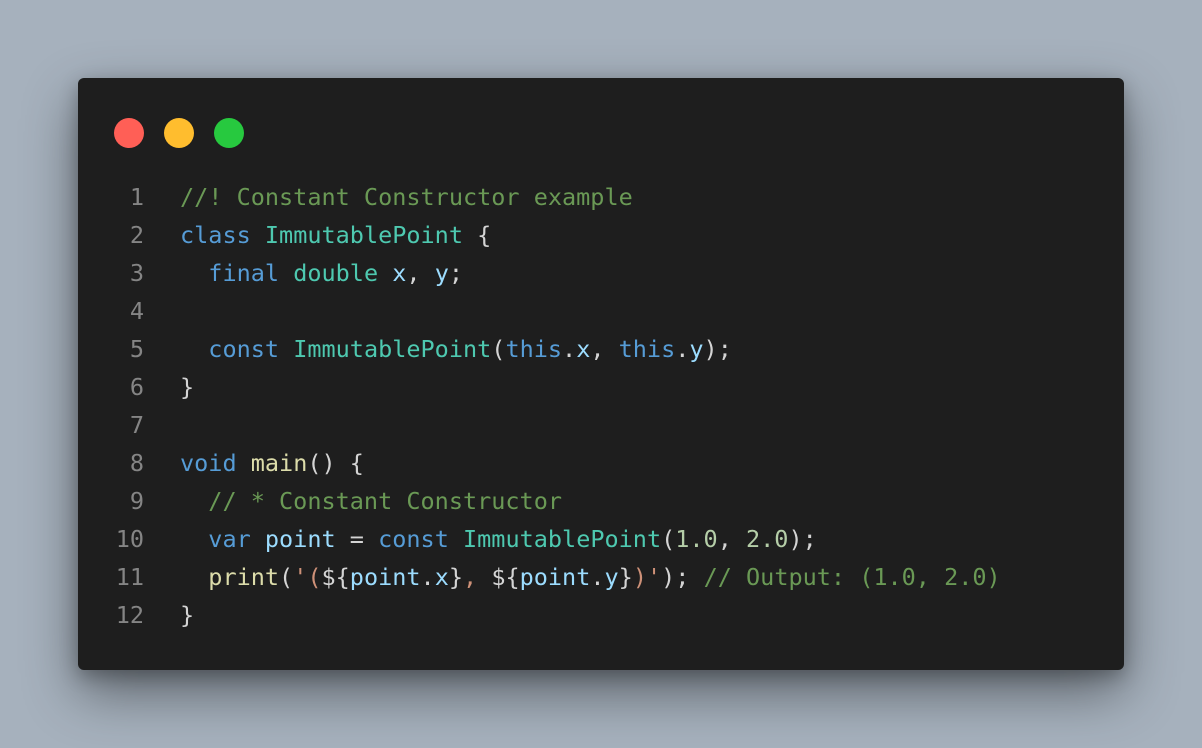 The image size is (1202, 748). I want to click on code-line: 2 class ImmutablePoint {, so click(601, 235).